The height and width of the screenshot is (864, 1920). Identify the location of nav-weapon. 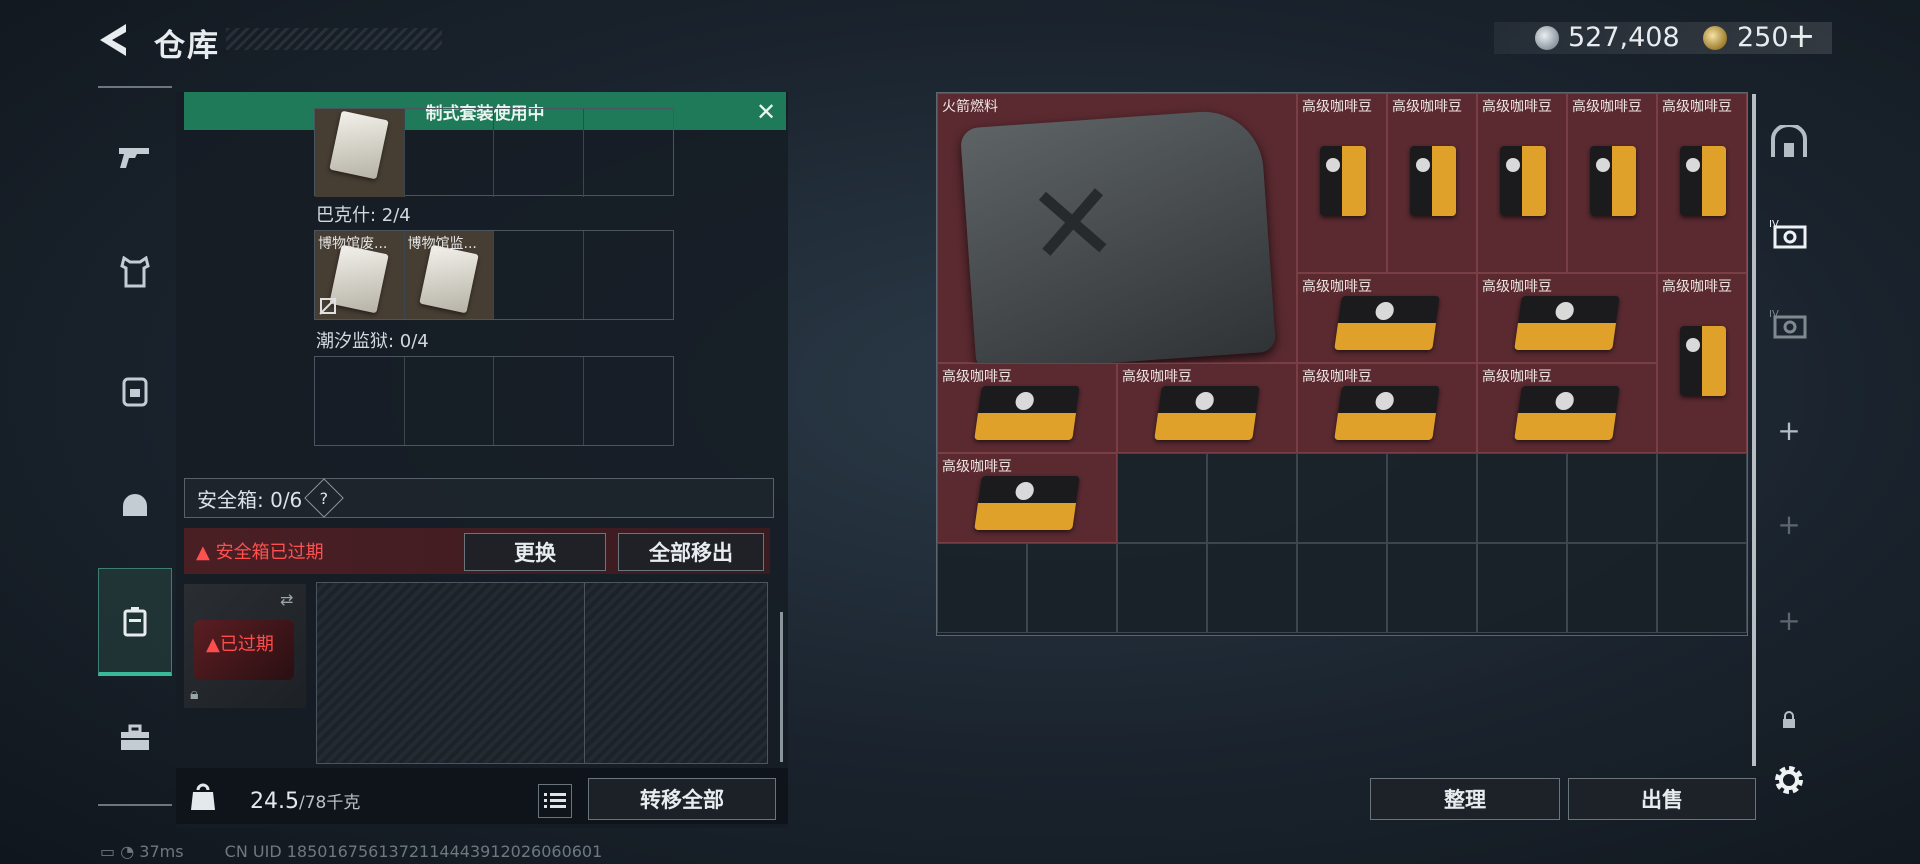
(135, 158).